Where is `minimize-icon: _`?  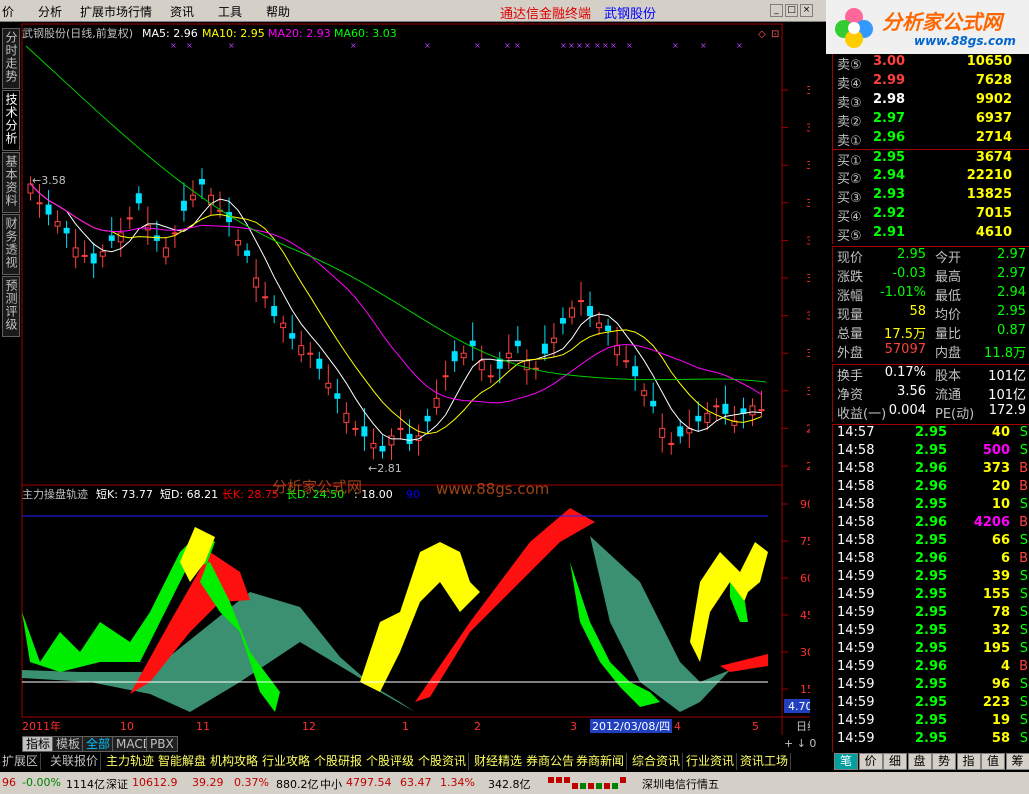 minimize-icon: _ is located at coordinates (776, 10).